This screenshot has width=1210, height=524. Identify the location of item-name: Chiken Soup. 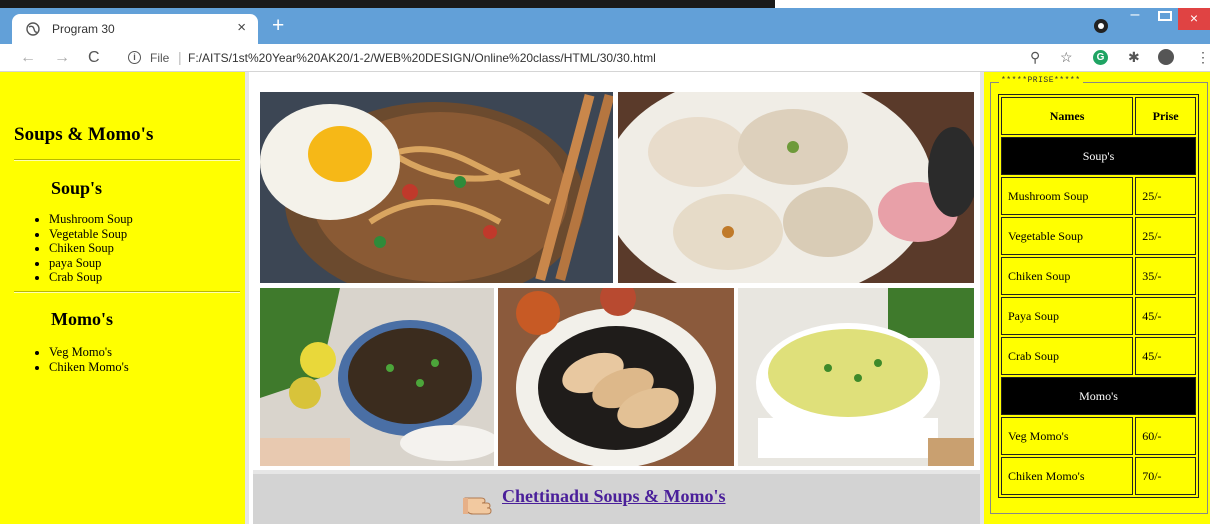
(1067, 276).